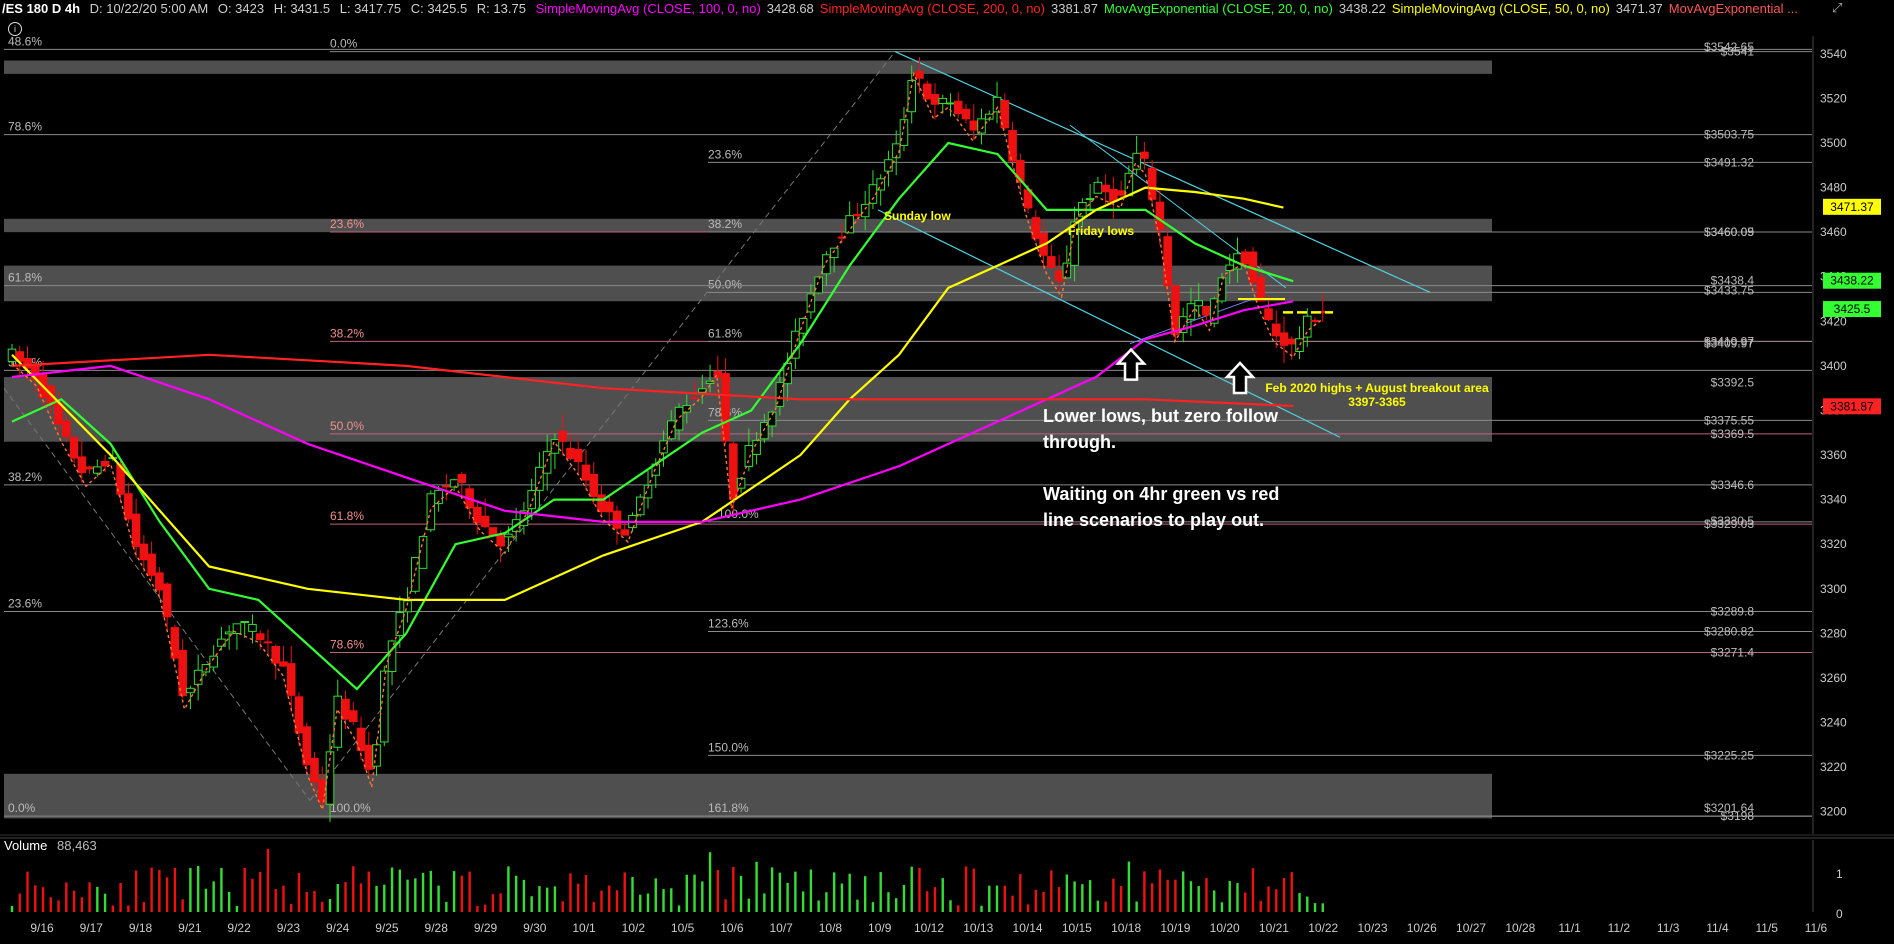 This screenshot has width=1894, height=944. What do you see at coordinates (1501, 8) in the screenshot?
I see `study-label: SimpleMovingAvg (CLOSE, 50, 0, no)` at bounding box center [1501, 8].